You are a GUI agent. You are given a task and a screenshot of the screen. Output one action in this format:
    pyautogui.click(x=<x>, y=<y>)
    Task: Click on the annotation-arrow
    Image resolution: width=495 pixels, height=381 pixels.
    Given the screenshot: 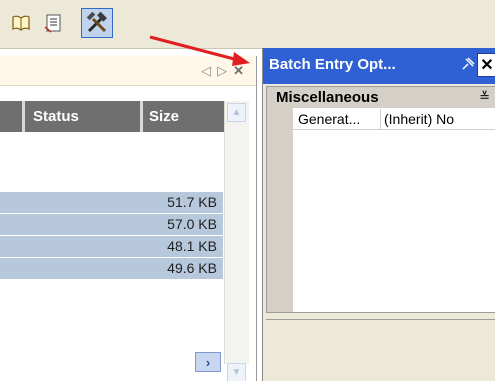 What is the action you would take?
    pyautogui.click(x=199, y=50)
    